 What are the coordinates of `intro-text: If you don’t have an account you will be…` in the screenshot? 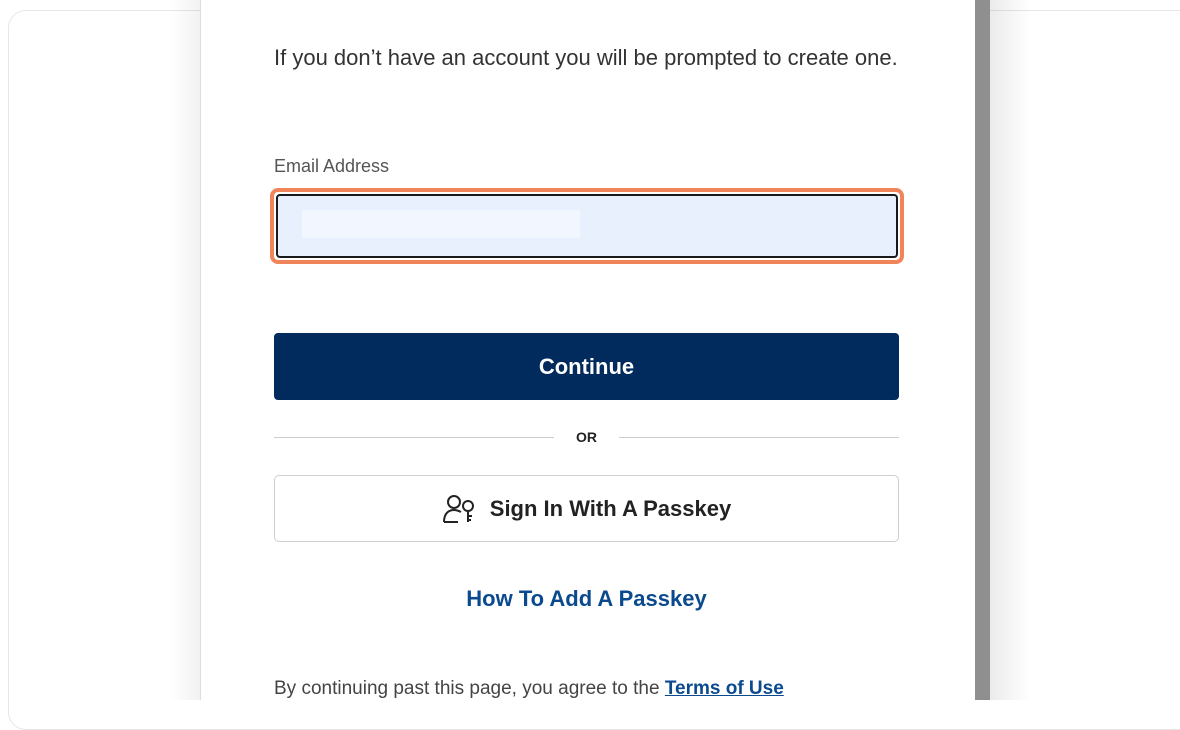 It's located at (586, 57).